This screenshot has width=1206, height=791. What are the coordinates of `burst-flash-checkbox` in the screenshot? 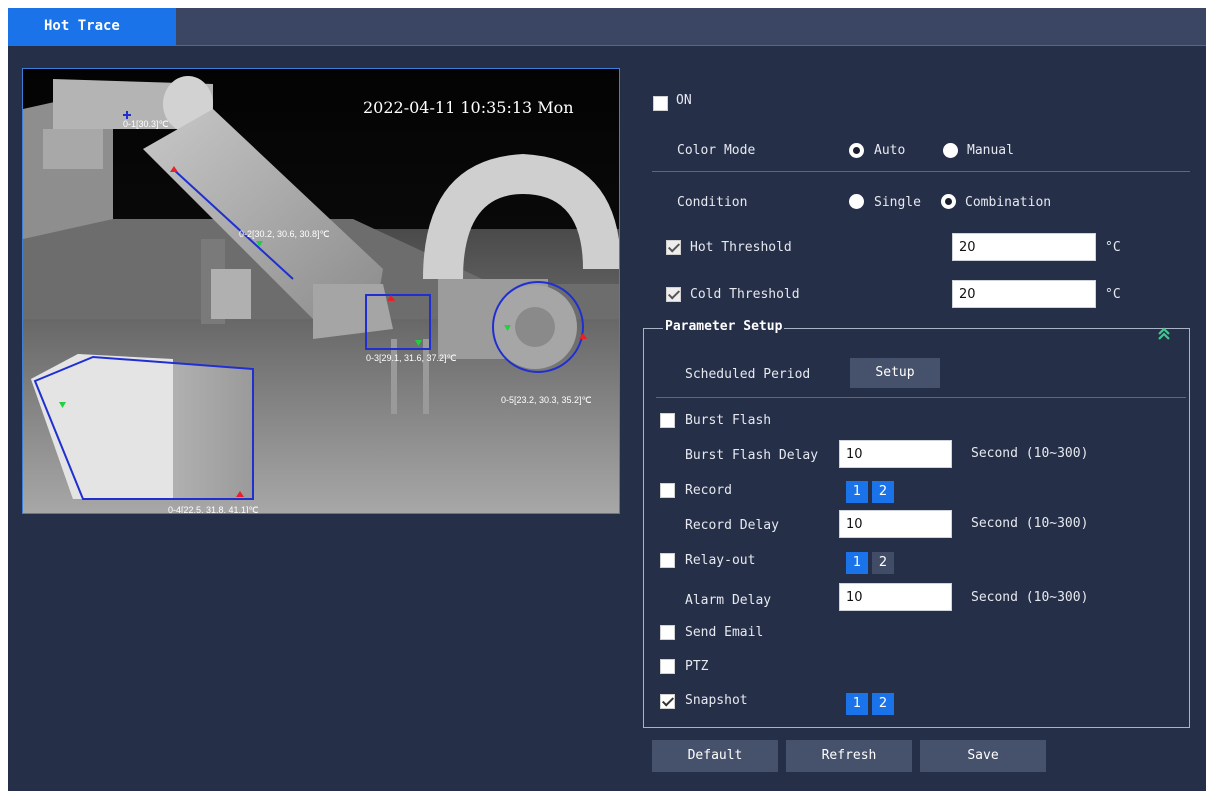 It's located at (667, 420).